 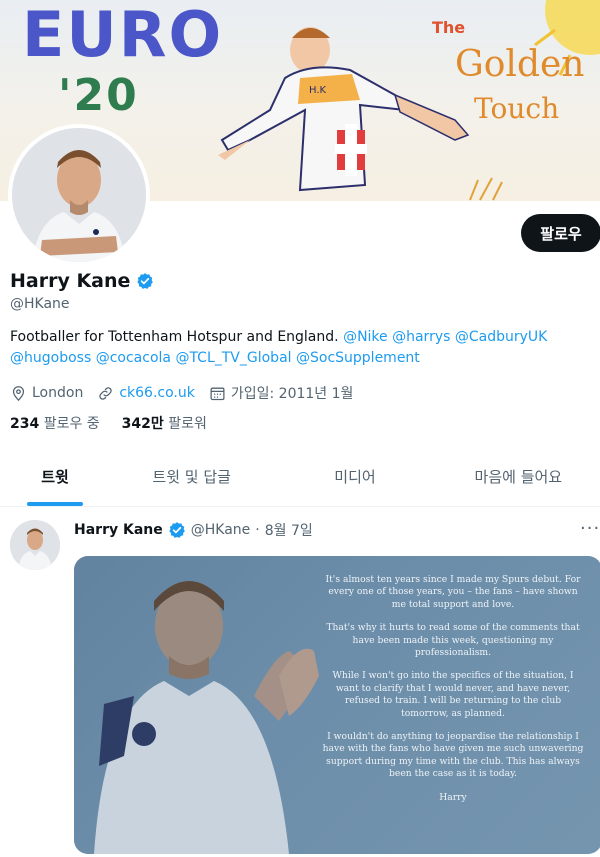 What do you see at coordinates (108, 423) in the screenshot?
I see `profile-stats: 234 팔로우 중 342만 팔로워` at bounding box center [108, 423].